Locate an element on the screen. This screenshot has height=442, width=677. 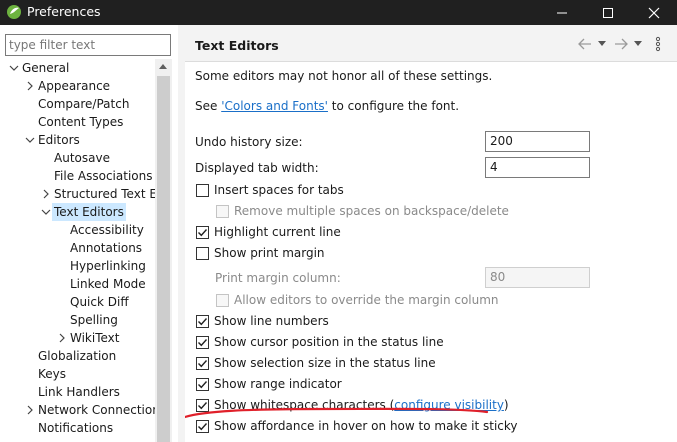
minimize-icon is located at coordinates (562, 12).